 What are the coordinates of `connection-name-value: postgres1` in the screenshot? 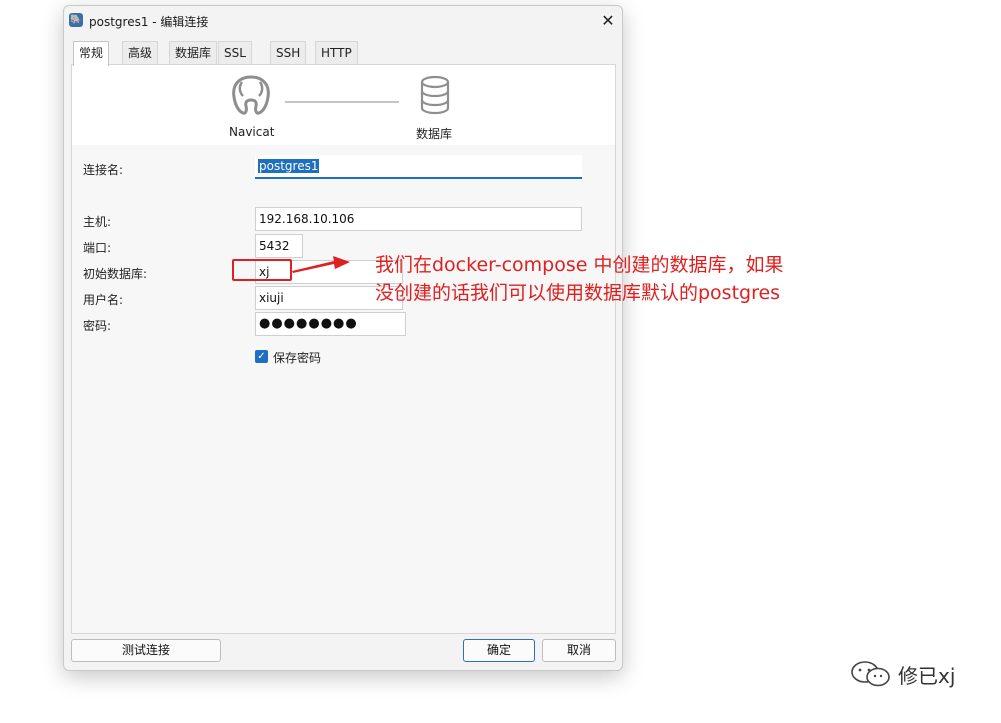 It's located at (289, 166).